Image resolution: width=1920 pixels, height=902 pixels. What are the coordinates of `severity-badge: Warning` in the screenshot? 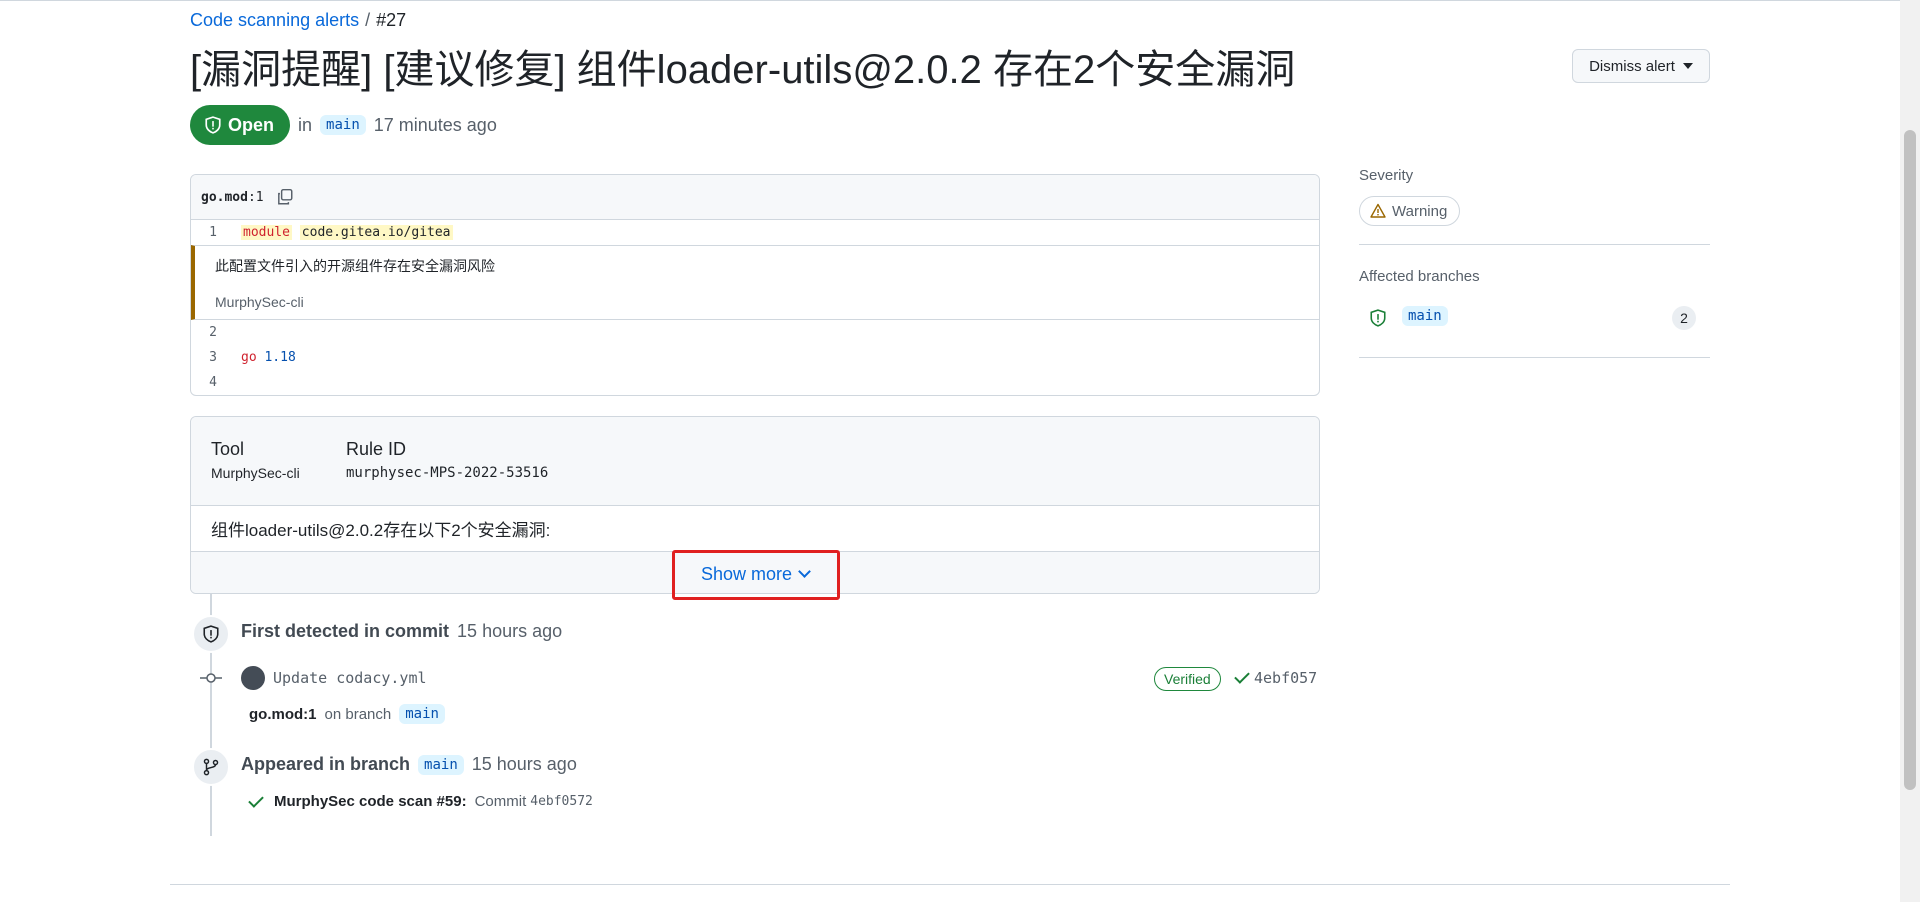 It's located at (1410, 211).